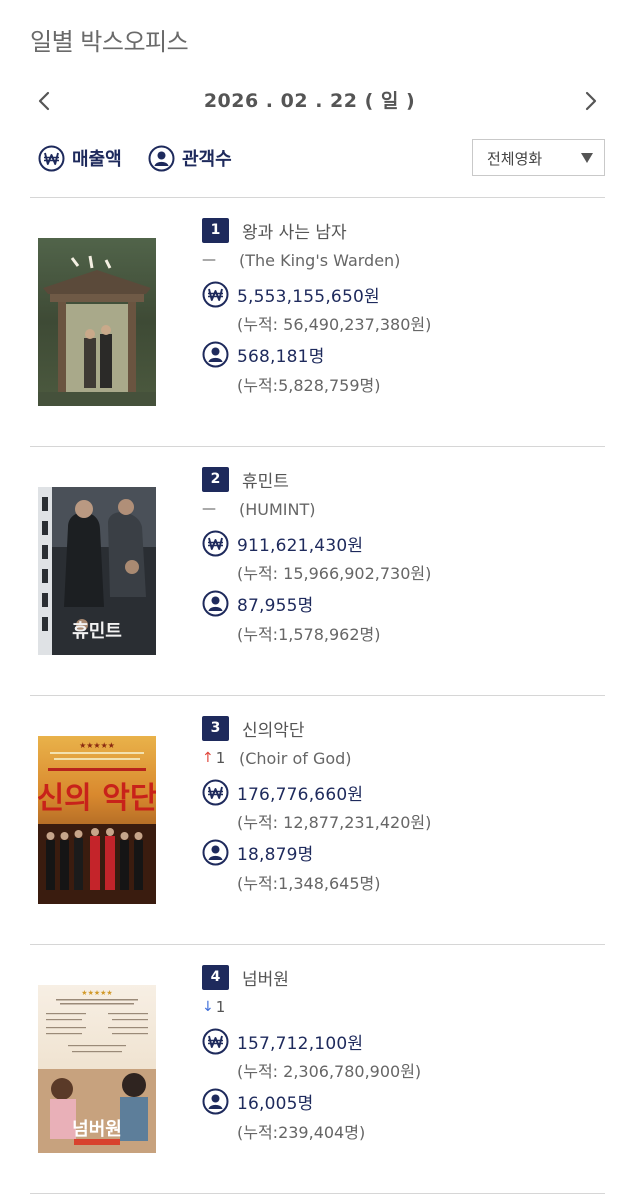 Image resolution: width=619 pixels, height=1200 pixels. What do you see at coordinates (300, 546) in the screenshot?
I see `daily-sales: 911,621,430원` at bounding box center [300, 546].